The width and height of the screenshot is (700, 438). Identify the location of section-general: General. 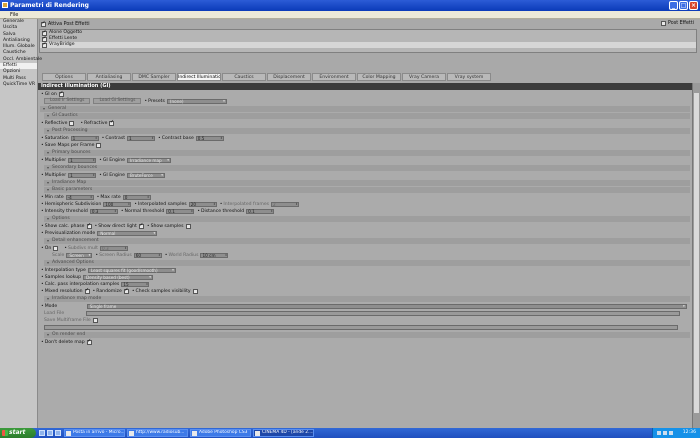
(365, 109).